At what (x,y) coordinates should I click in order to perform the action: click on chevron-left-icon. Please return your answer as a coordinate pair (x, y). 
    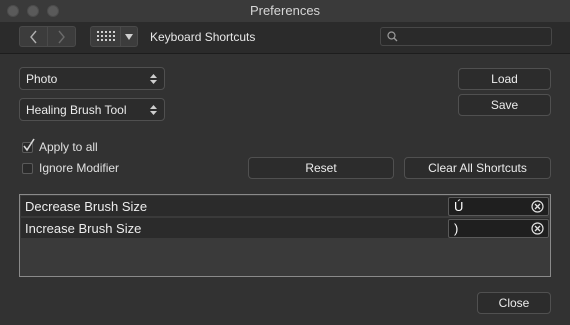
    Looking at the image, I should click on (33, 36).